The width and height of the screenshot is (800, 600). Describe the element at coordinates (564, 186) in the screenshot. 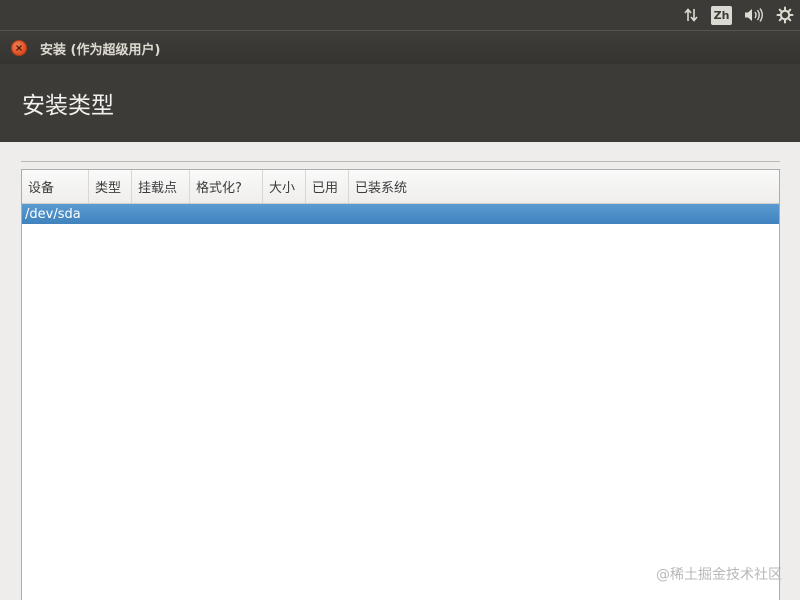

I see `column-header-installed-system: 已装系统` at that location.